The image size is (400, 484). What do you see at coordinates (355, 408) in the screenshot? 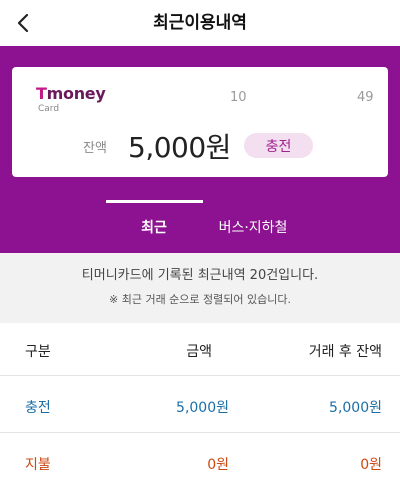
I see `row-balance: 5,000원` at bounding box center [355, 408].